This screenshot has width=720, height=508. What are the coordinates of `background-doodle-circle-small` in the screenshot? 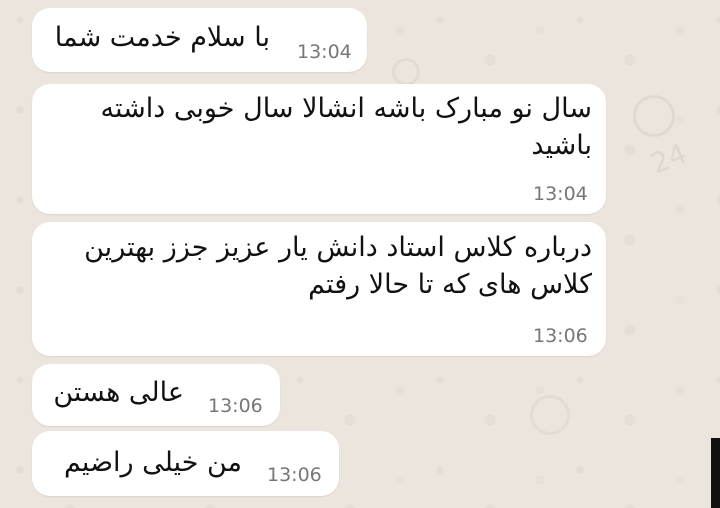 It's located at (406, 72).